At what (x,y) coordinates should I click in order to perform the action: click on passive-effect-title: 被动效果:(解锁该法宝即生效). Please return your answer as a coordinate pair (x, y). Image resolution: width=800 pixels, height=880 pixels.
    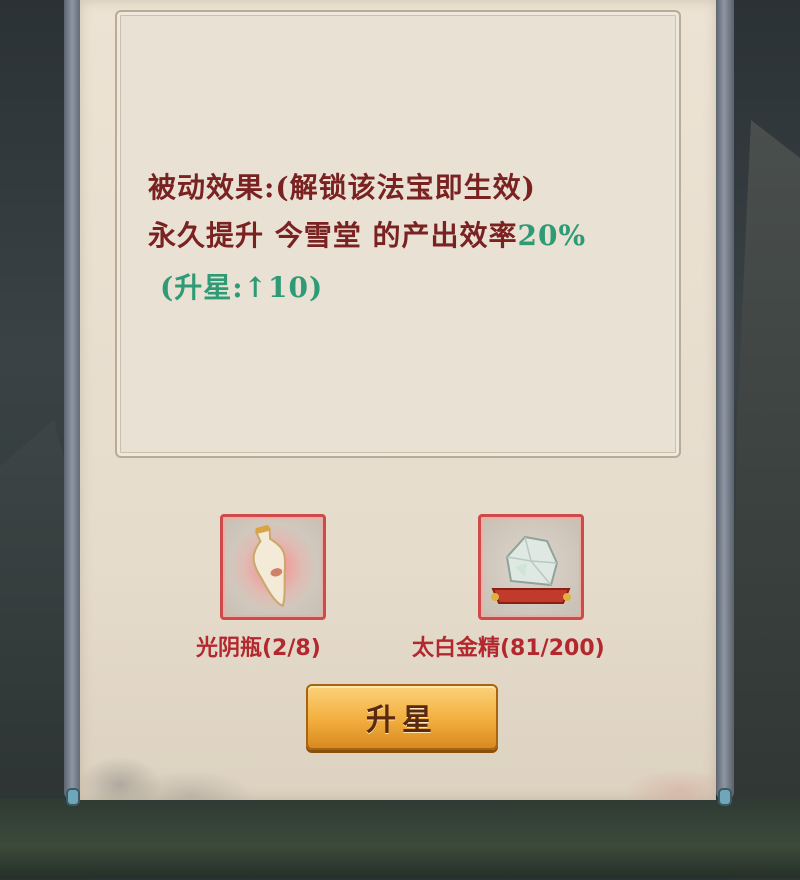
    Looking at the image, I should click on (342, 187).